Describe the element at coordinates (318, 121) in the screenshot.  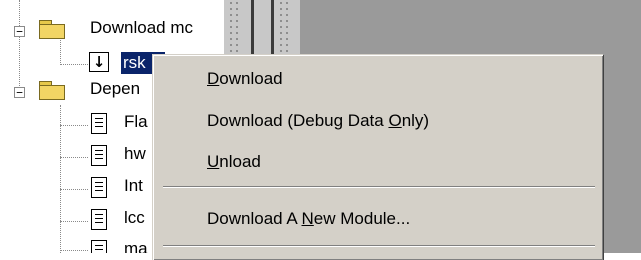
I see `menu-item-download-debug-data-only: Download (Debug Data Only)` at that location.